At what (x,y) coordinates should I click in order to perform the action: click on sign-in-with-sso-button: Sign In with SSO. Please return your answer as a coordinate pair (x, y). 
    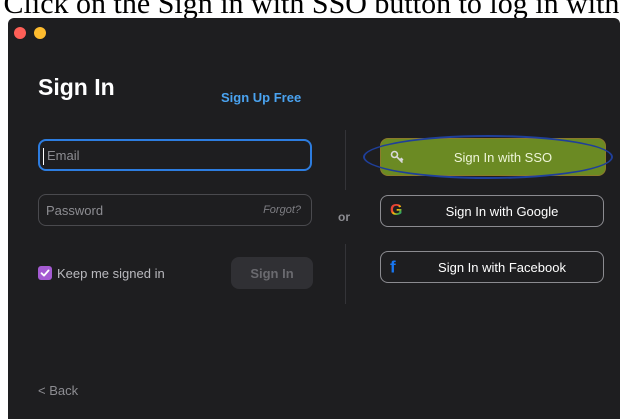
    Looking at the image, I should click on (493, 157).